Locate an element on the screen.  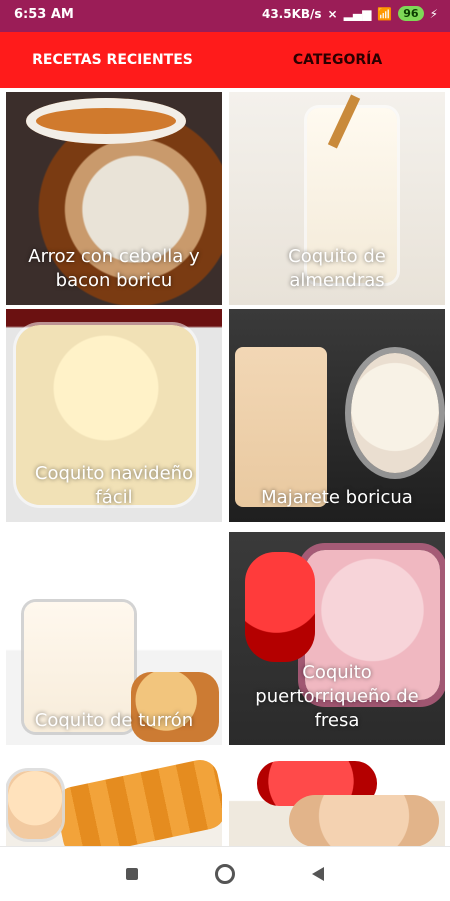
back-triangle-icon is located at coordinates (318, 874).